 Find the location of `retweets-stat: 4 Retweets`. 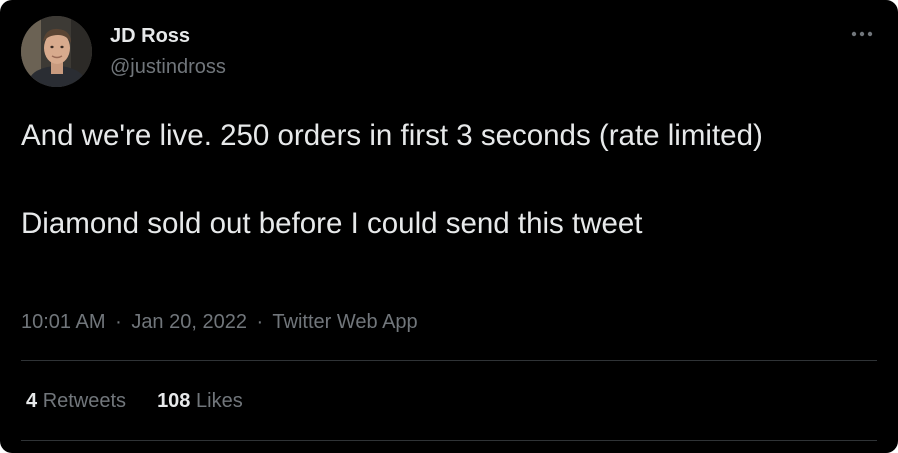

retweets-stat: 4 Retweets is located at coordinates (76, 401).